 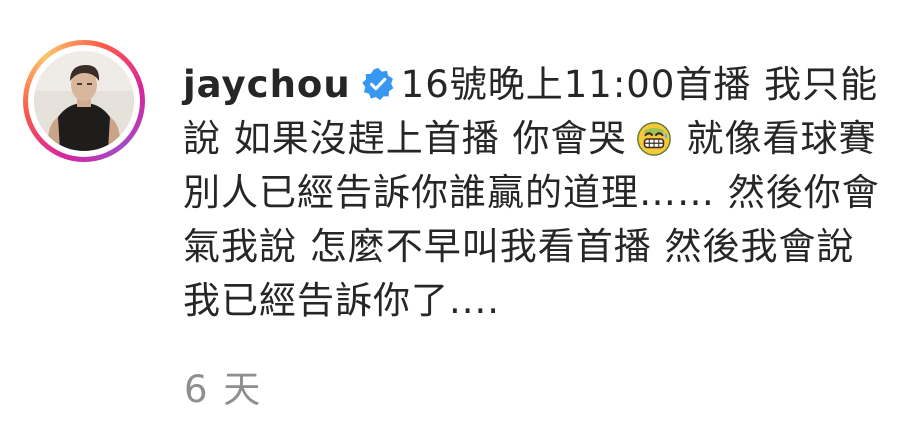 I want to click on avatar-ring-gap, so click(x=84, y=101).